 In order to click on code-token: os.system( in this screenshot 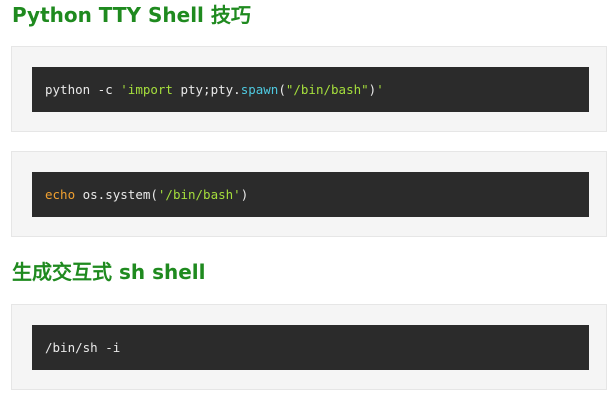, I will do `click(116, 194)`.